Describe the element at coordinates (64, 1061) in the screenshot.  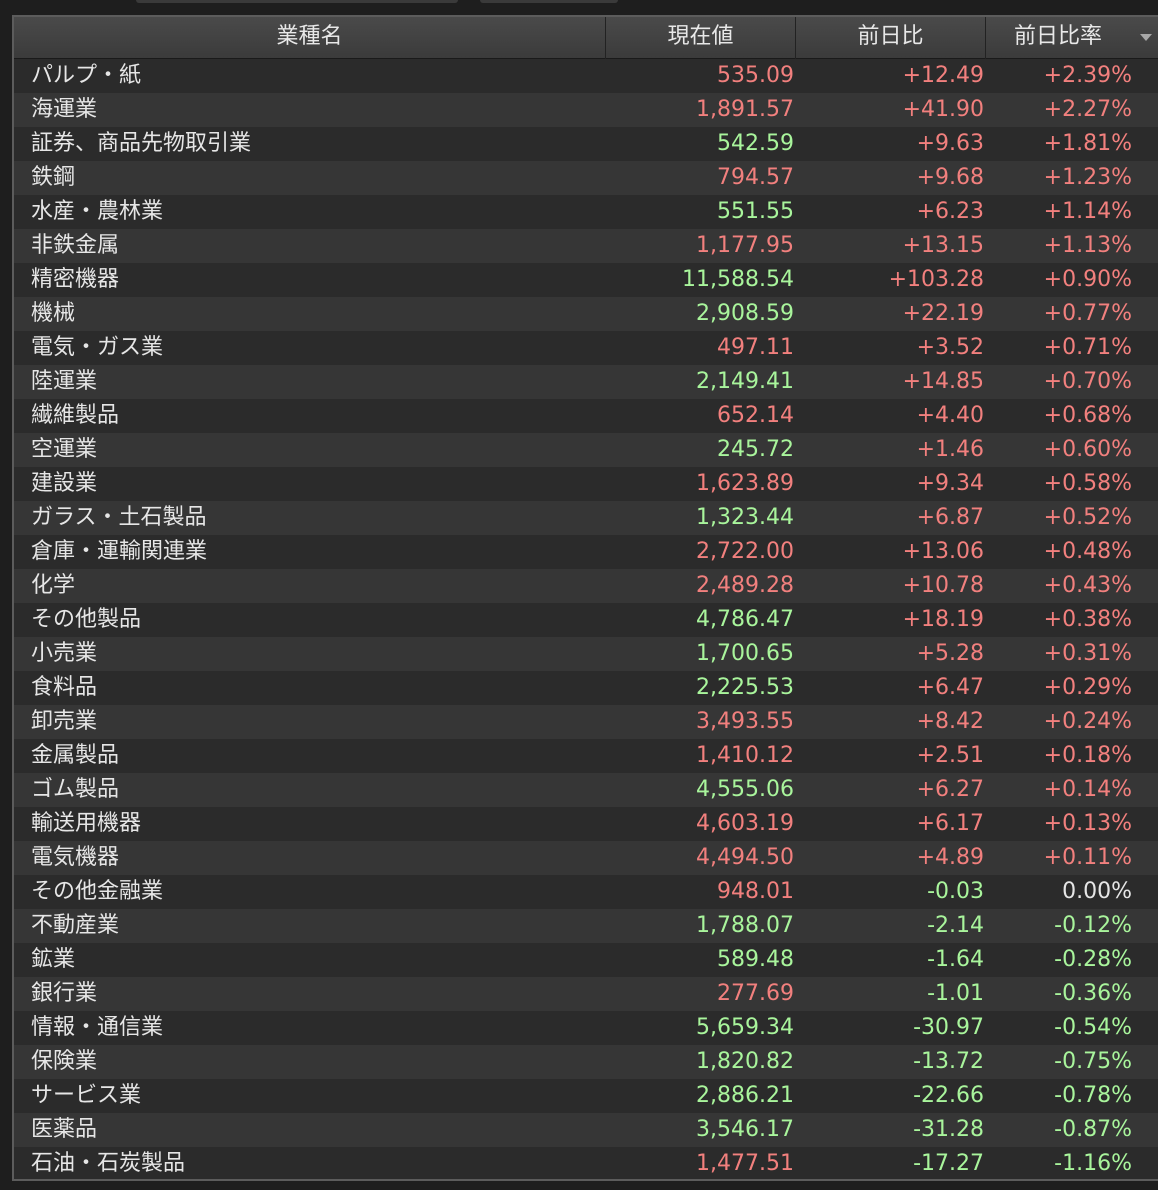
I see `sector-name-cell: 保険業` at that location.